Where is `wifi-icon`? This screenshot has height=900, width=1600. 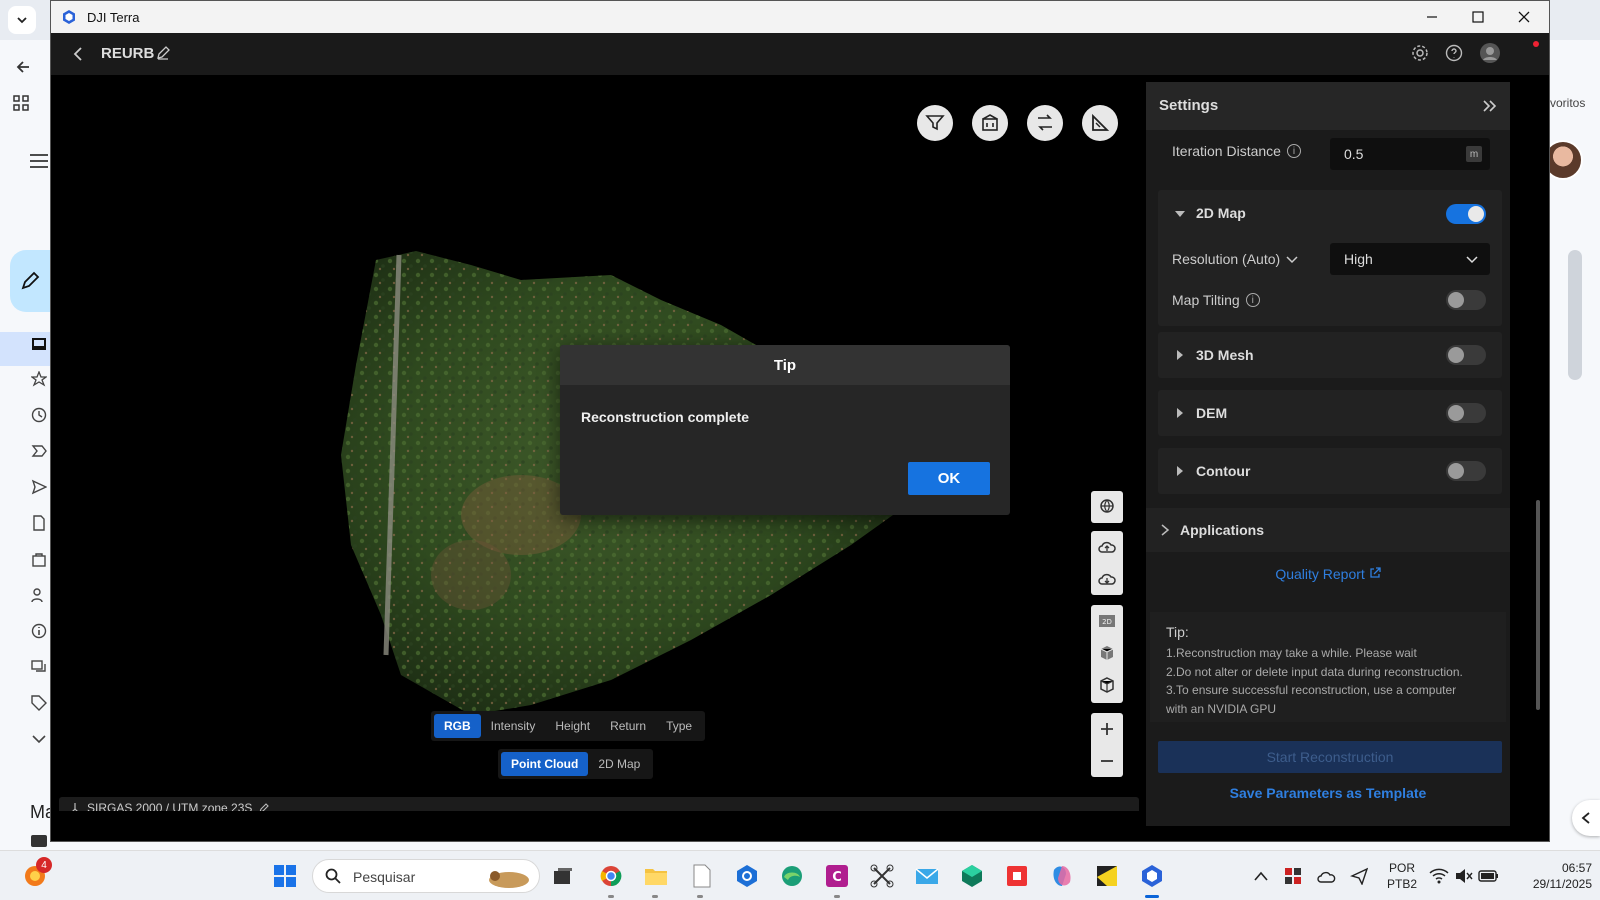
wifi-icon is located at coordinates (1439, 876).